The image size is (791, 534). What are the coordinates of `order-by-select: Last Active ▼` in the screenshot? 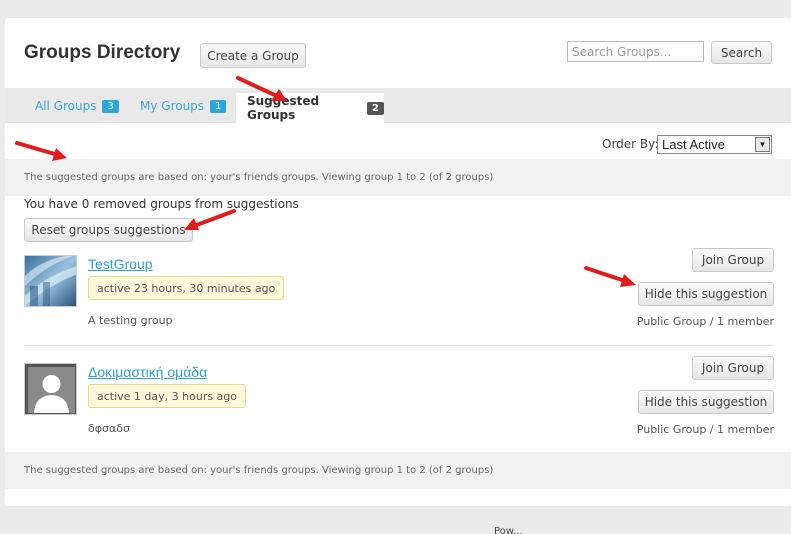 It's located at (714, 144).